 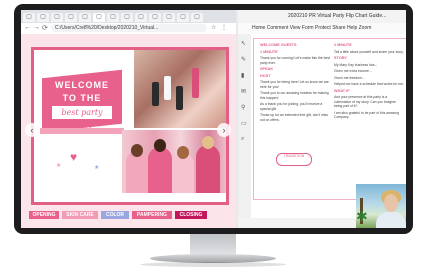 What do you see at coordinates (213, 27) in the screenshot?
I see `star-icon: ☆` at bounding box center [213, 27].